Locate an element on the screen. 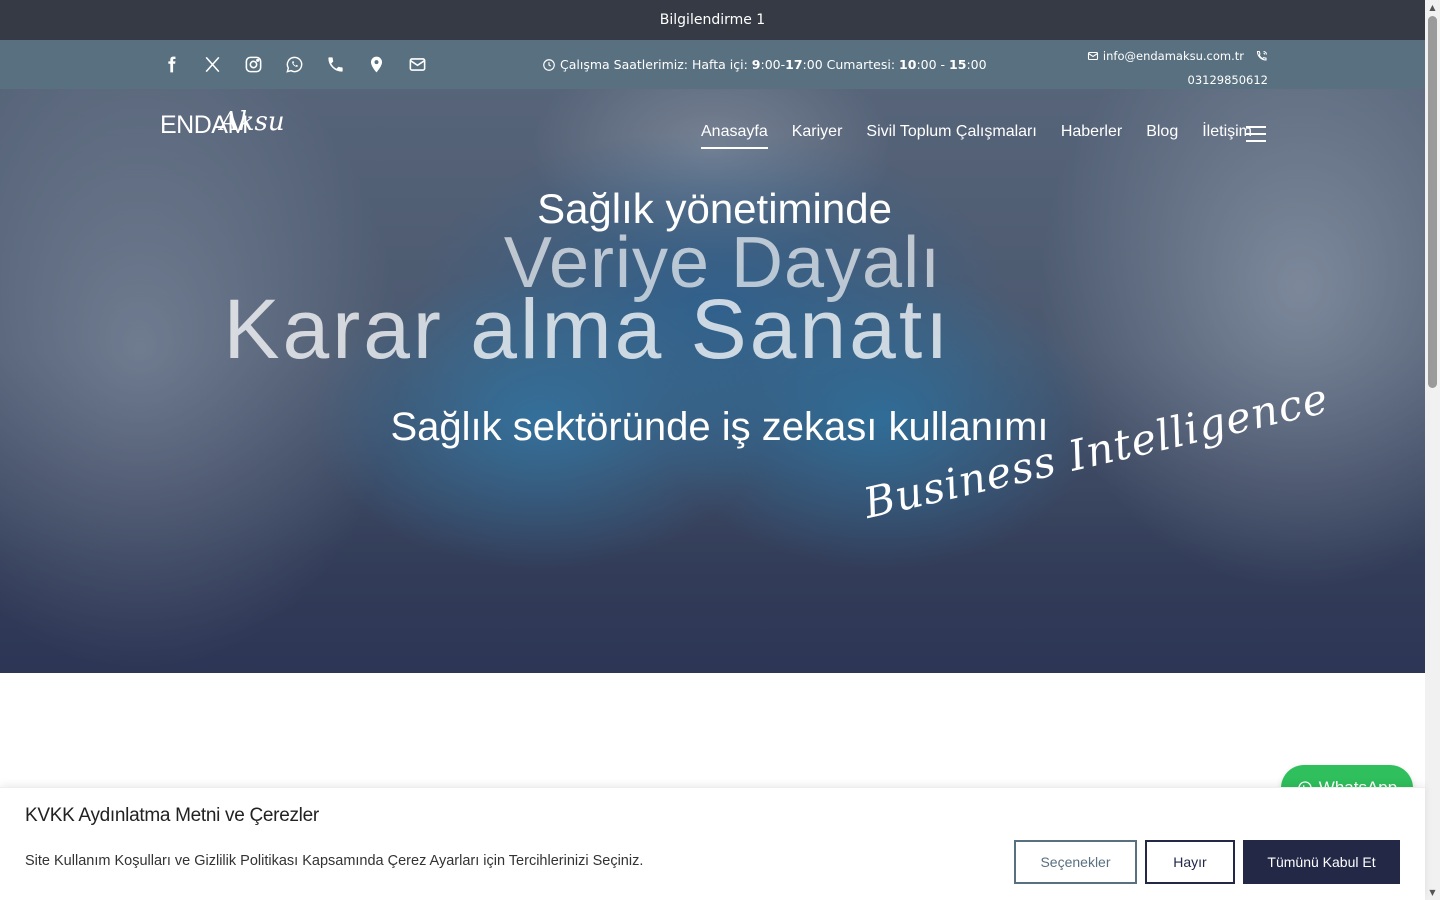  logo-script: Aksu is located at coordinates (252, 122).